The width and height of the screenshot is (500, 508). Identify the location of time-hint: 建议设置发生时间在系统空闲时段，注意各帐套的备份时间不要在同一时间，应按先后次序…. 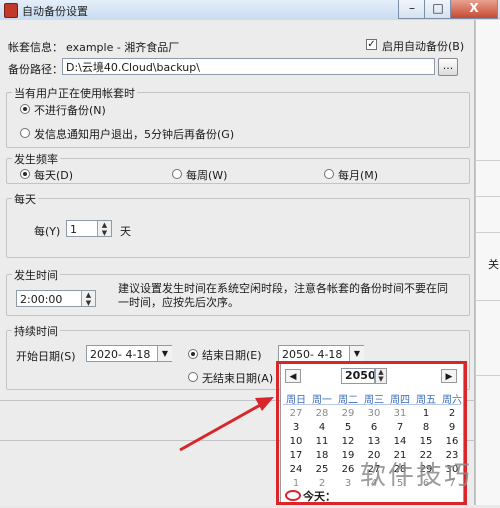
(283, 295).